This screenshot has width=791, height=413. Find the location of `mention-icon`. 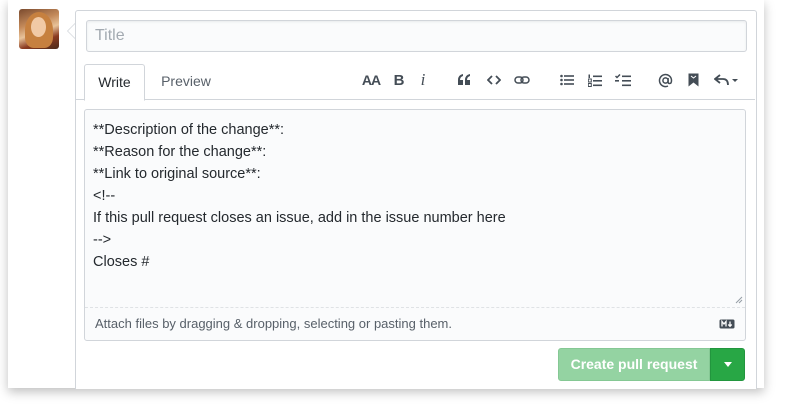

mention-icon is located at coordinates (665, 80).